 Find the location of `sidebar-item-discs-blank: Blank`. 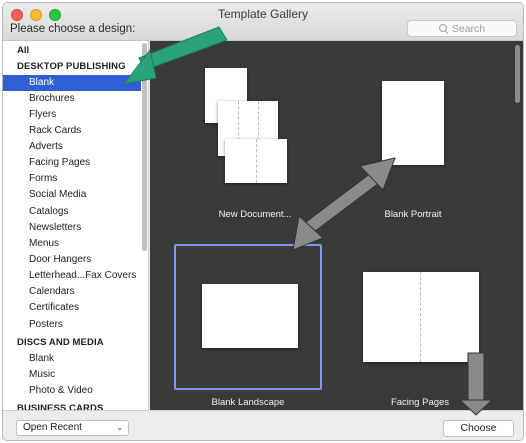

sidebar-item-discs-blank: Blank is located at coordinates (72, 359).